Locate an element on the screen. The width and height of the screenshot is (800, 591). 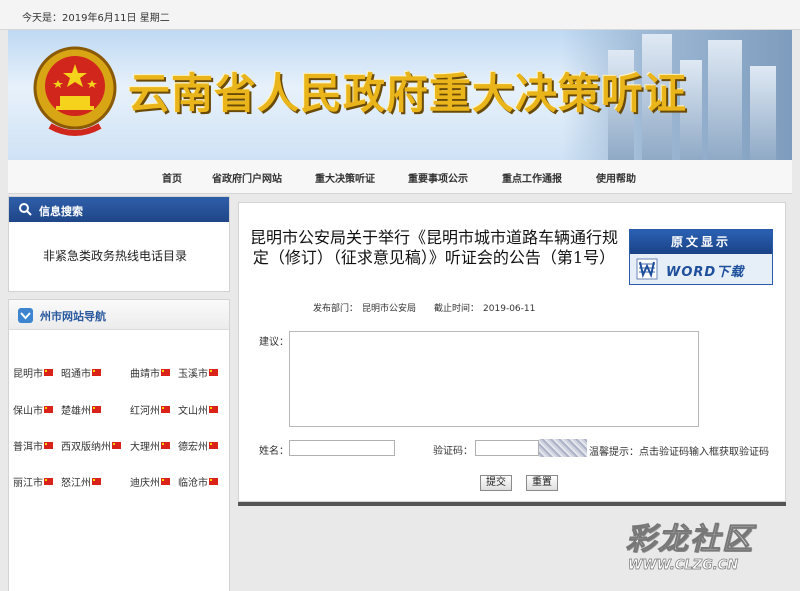
city-link-baoshan: 保山市 is located at coordinates (33, 409).